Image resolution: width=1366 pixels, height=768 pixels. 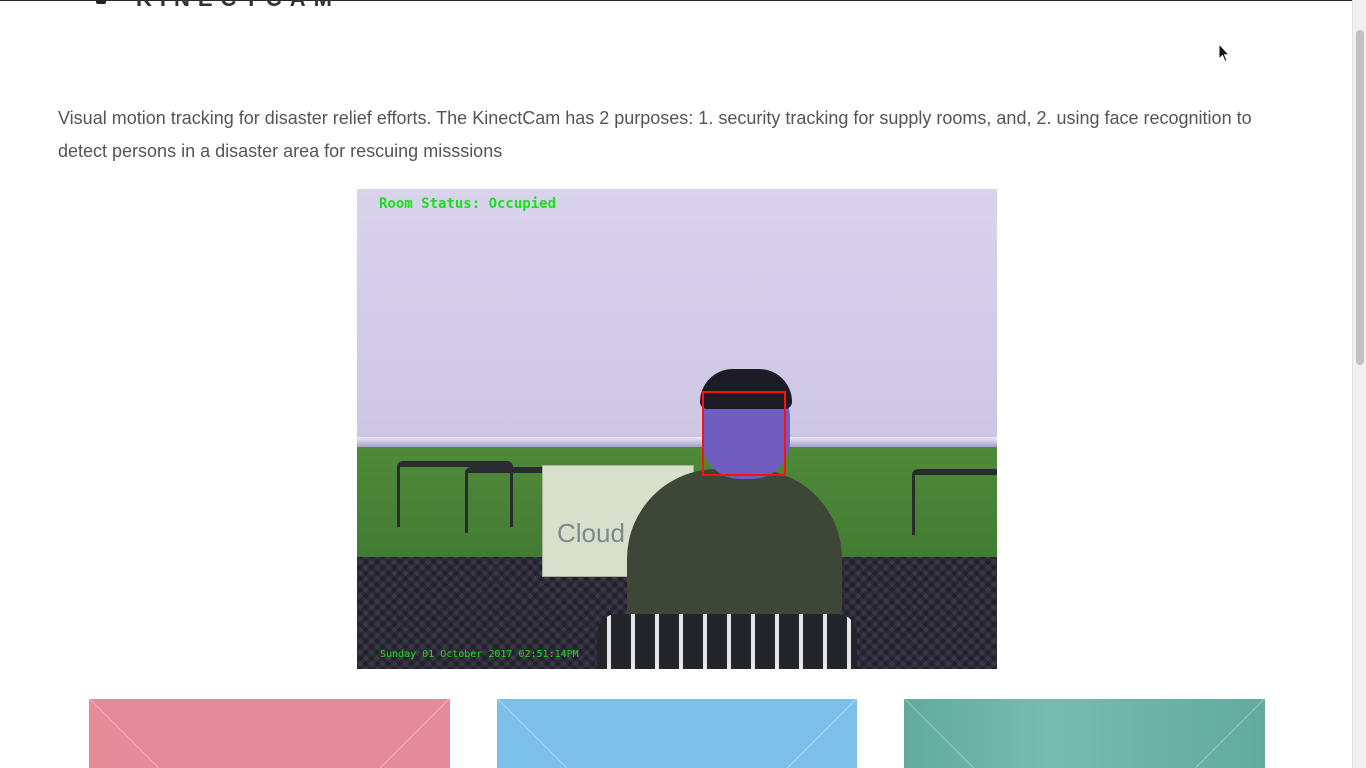 I want to click on feature-card-blue, so click(x=677, y=733).